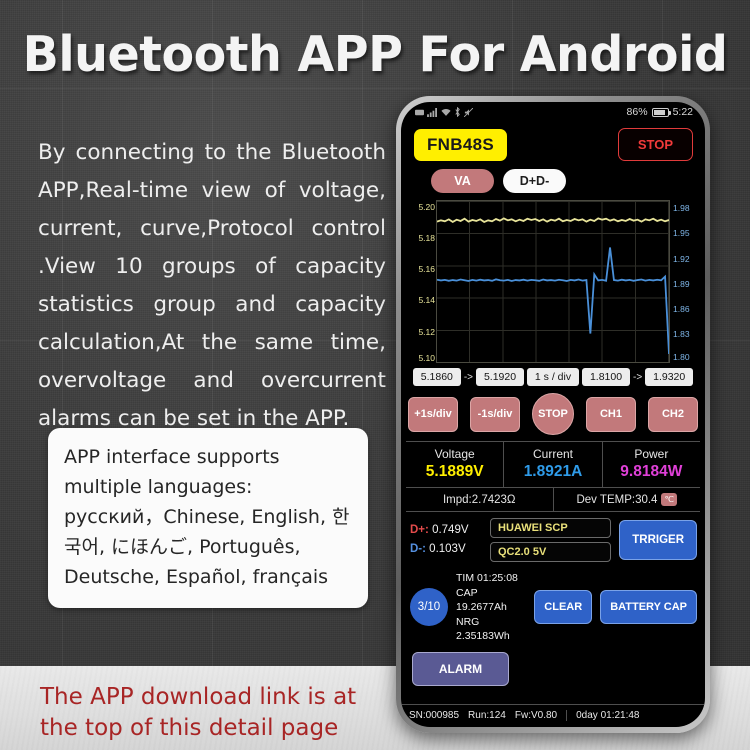  I want to click on alarm-button: ALARM, so click(460, 668).